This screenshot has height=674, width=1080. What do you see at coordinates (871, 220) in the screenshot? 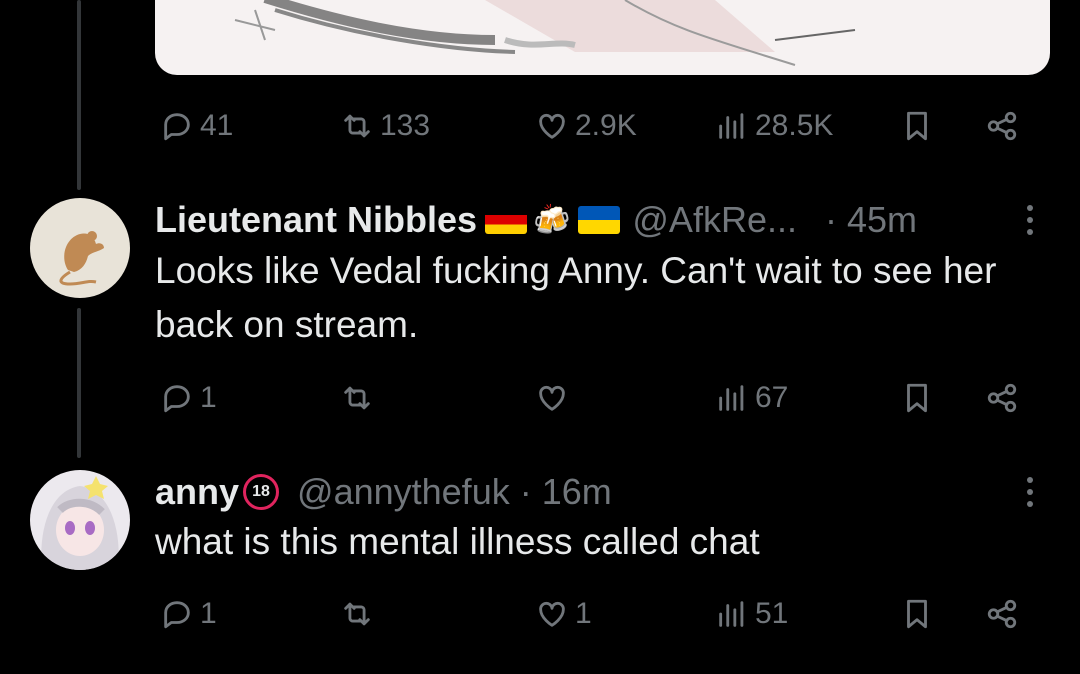
I see `post-time: · 45m` at bounding box center [871, 220].